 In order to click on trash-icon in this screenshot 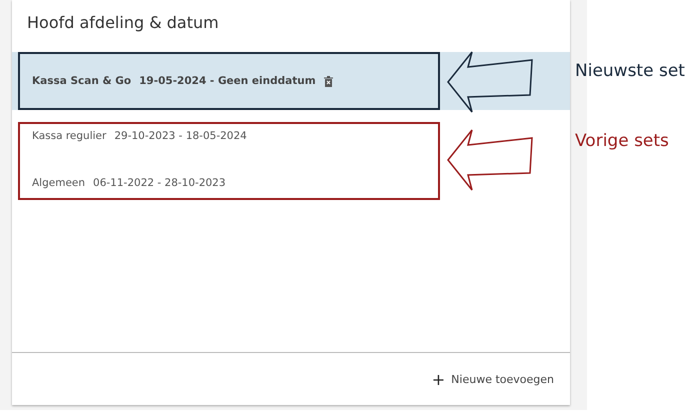, I will do `click(328, 81)`.